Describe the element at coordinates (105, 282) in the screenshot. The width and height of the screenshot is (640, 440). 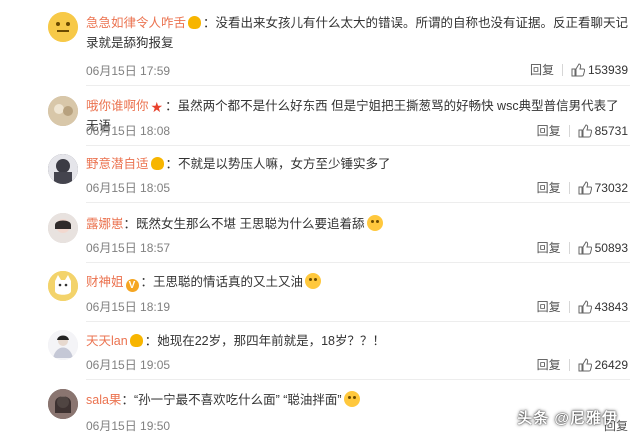
I see `username-link: 财神姐` at that location.